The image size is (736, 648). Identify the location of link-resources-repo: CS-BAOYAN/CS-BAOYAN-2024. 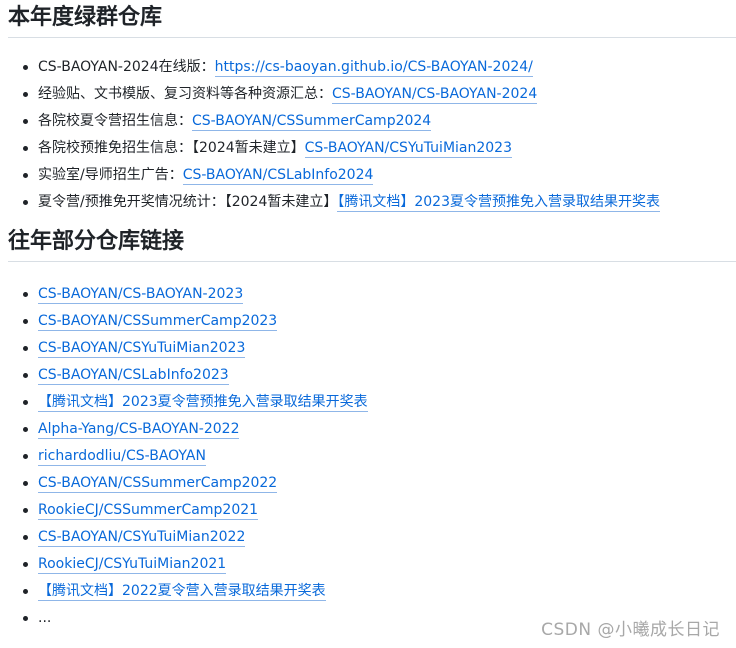
(435, 95).